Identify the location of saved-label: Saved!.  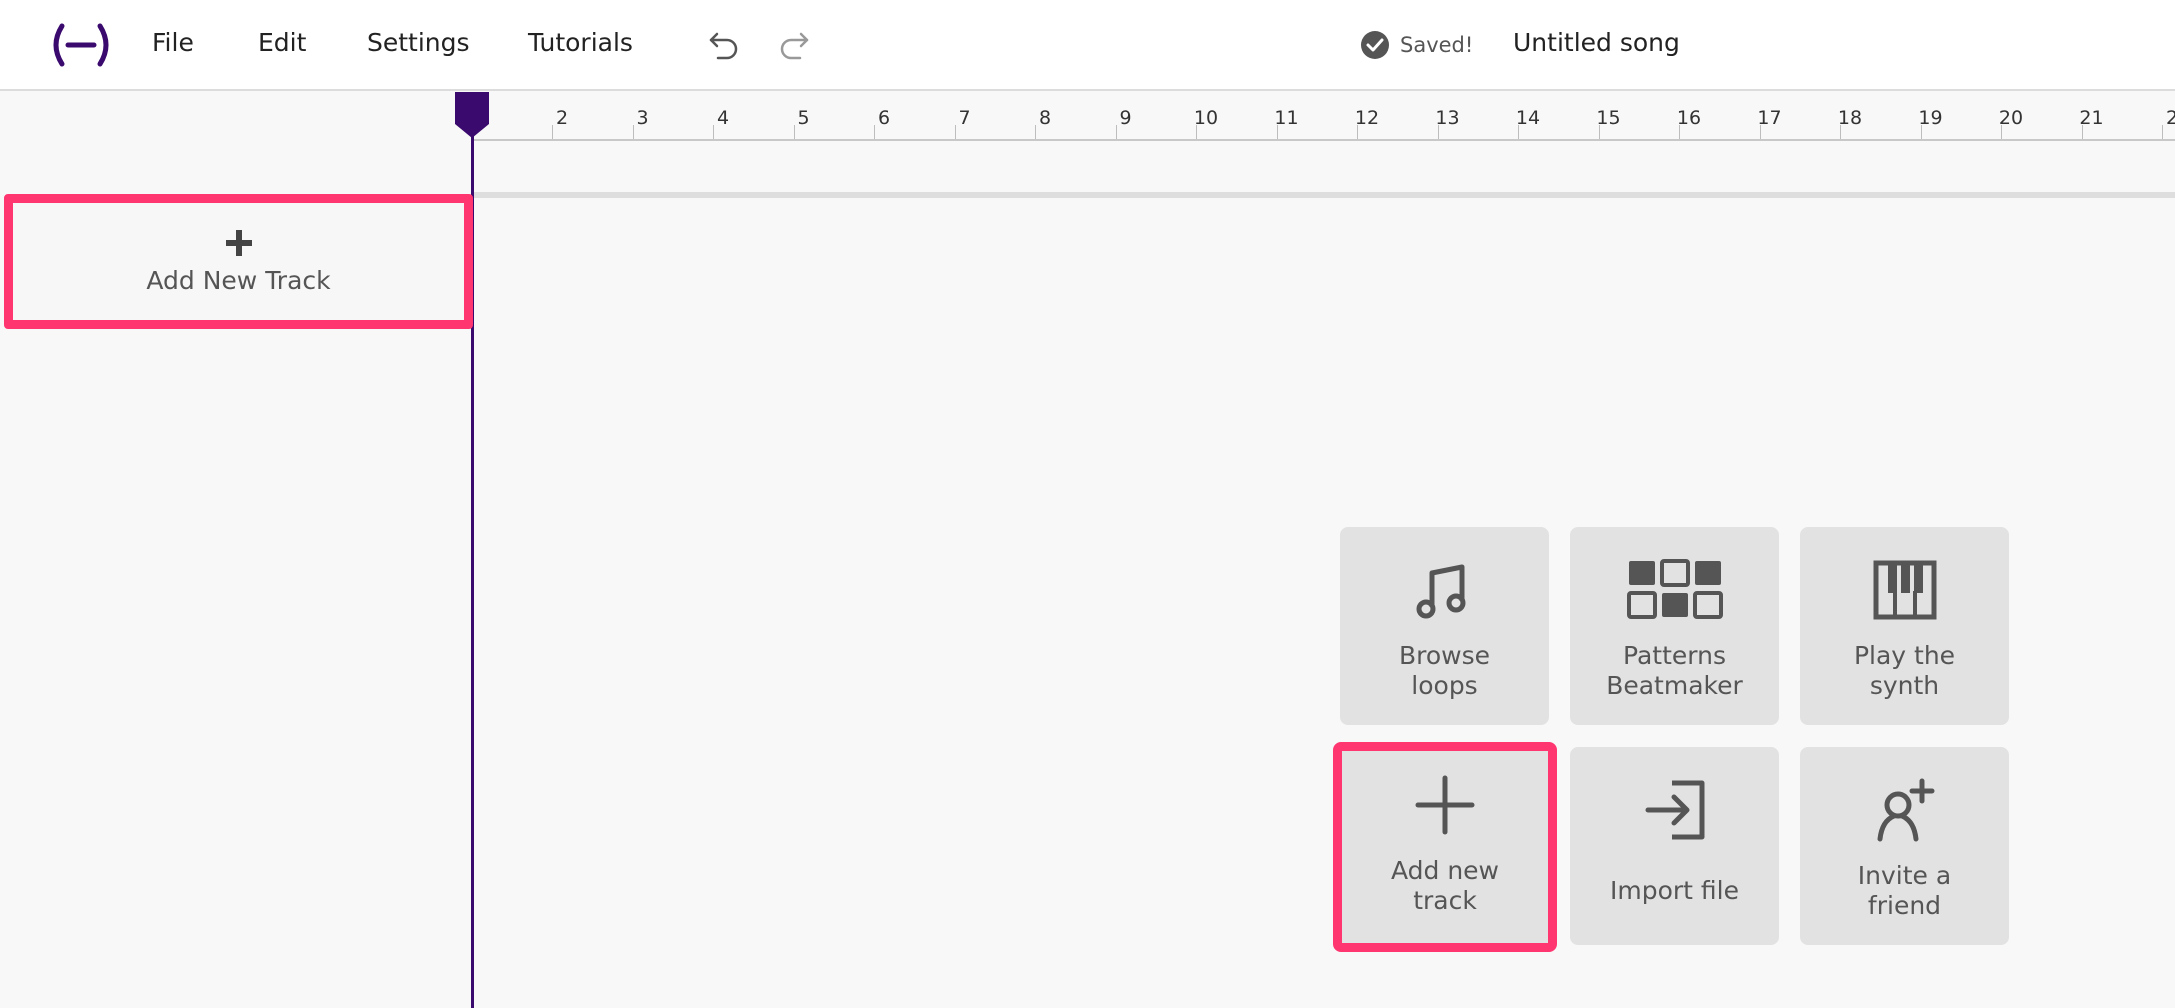
(1437, 45).